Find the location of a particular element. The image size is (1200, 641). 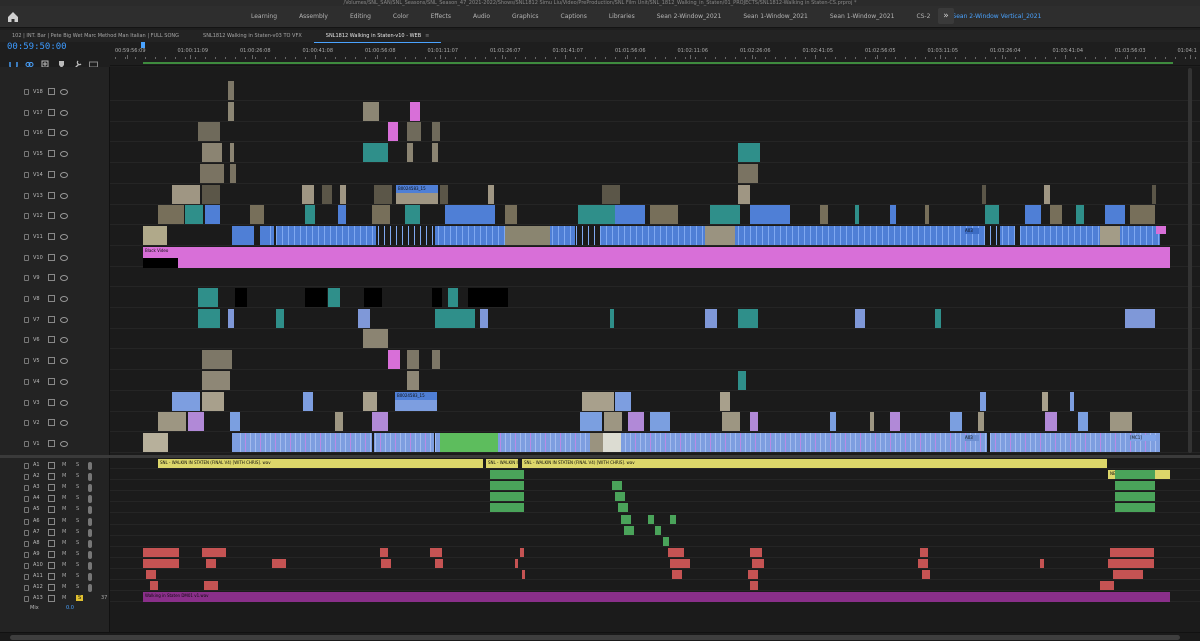

sequence-menu-icon: ≡ is located at coordinates (427, 36).